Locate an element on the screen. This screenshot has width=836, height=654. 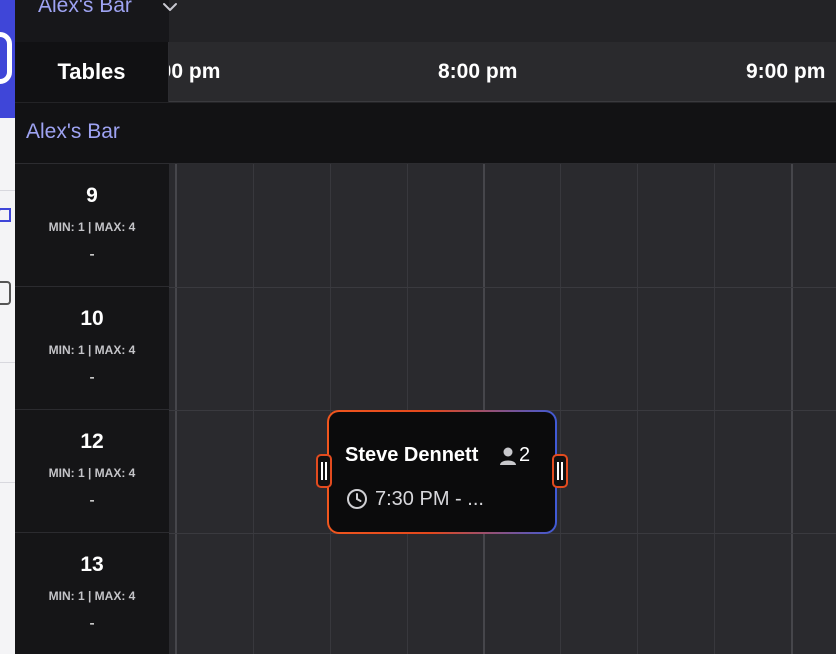
tables-header-label: Tables is located at coordinates (91, 71).